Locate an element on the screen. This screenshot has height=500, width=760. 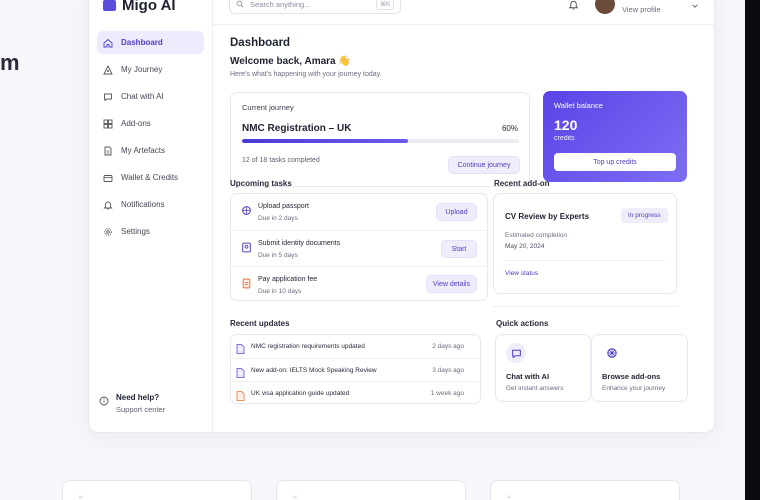
app-name: Migo AI is located at coordinates (149, 7).